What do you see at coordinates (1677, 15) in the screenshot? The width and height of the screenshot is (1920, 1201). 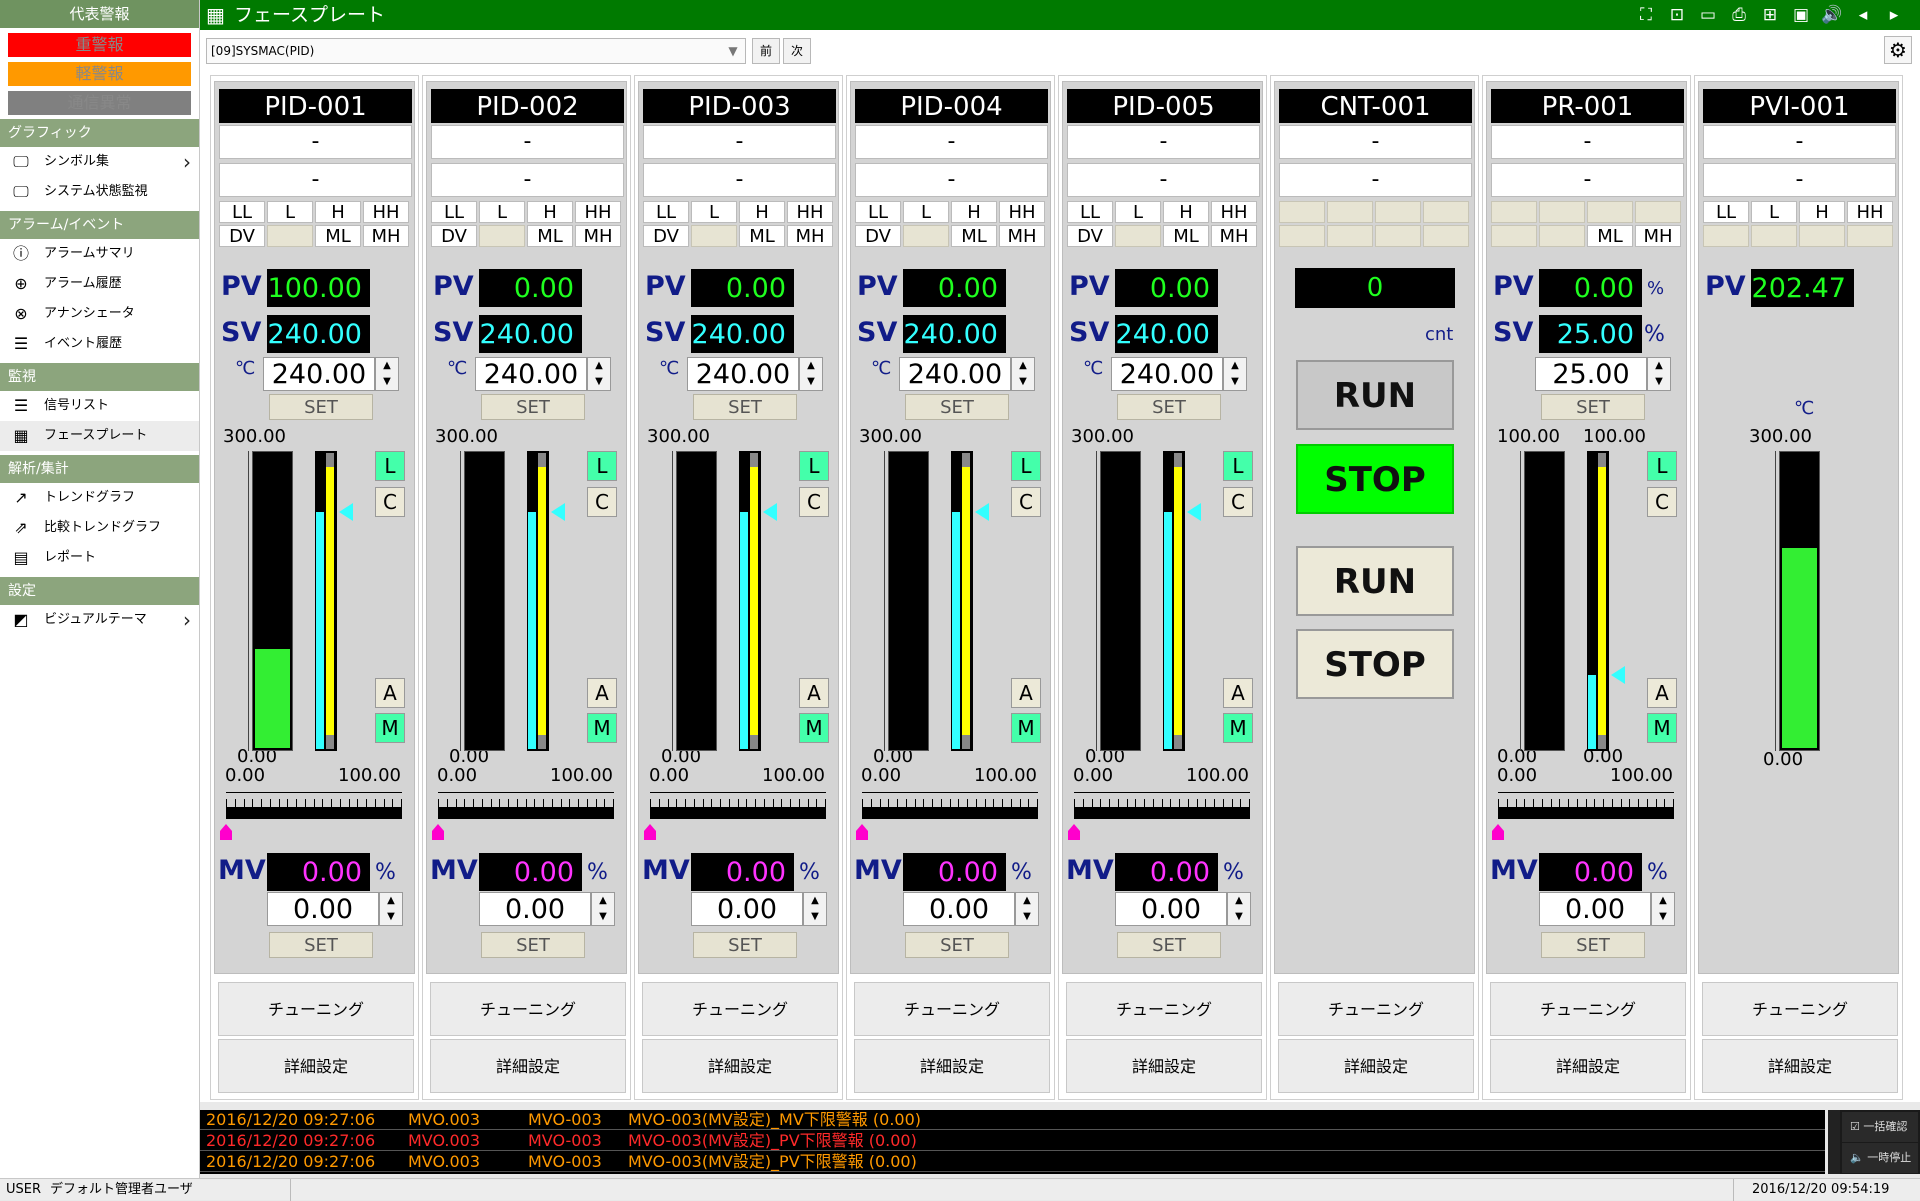 I see `shrink-icon: ⊡` at bounding box center [1677, 15].